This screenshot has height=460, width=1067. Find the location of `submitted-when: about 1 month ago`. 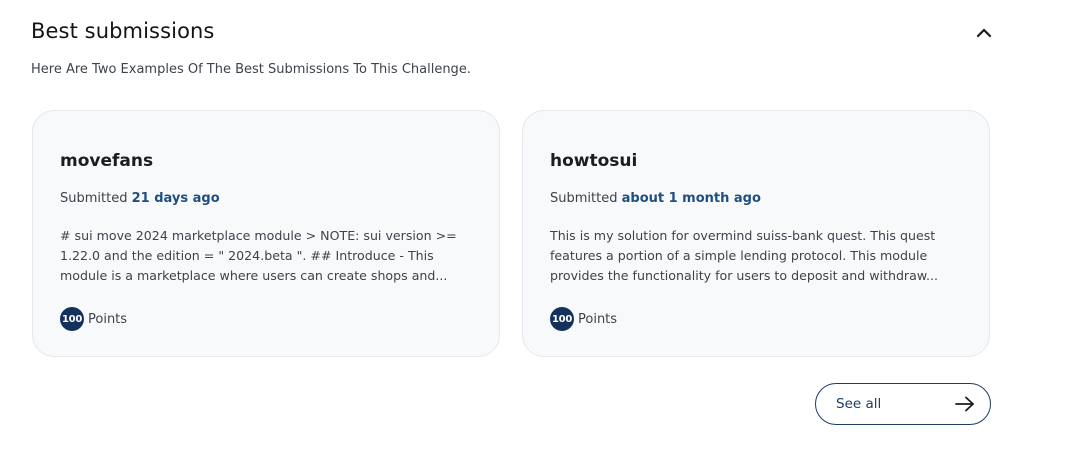

submitted-when: about 1 month ago is located at coordinates (691, 198).